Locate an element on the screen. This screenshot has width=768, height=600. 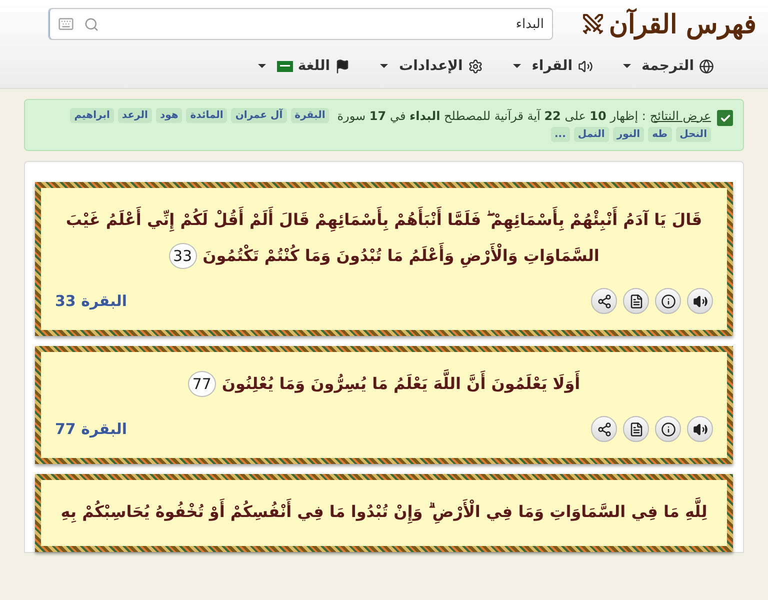
surah-tag: آل عمران is located at coordinates (259, 115).